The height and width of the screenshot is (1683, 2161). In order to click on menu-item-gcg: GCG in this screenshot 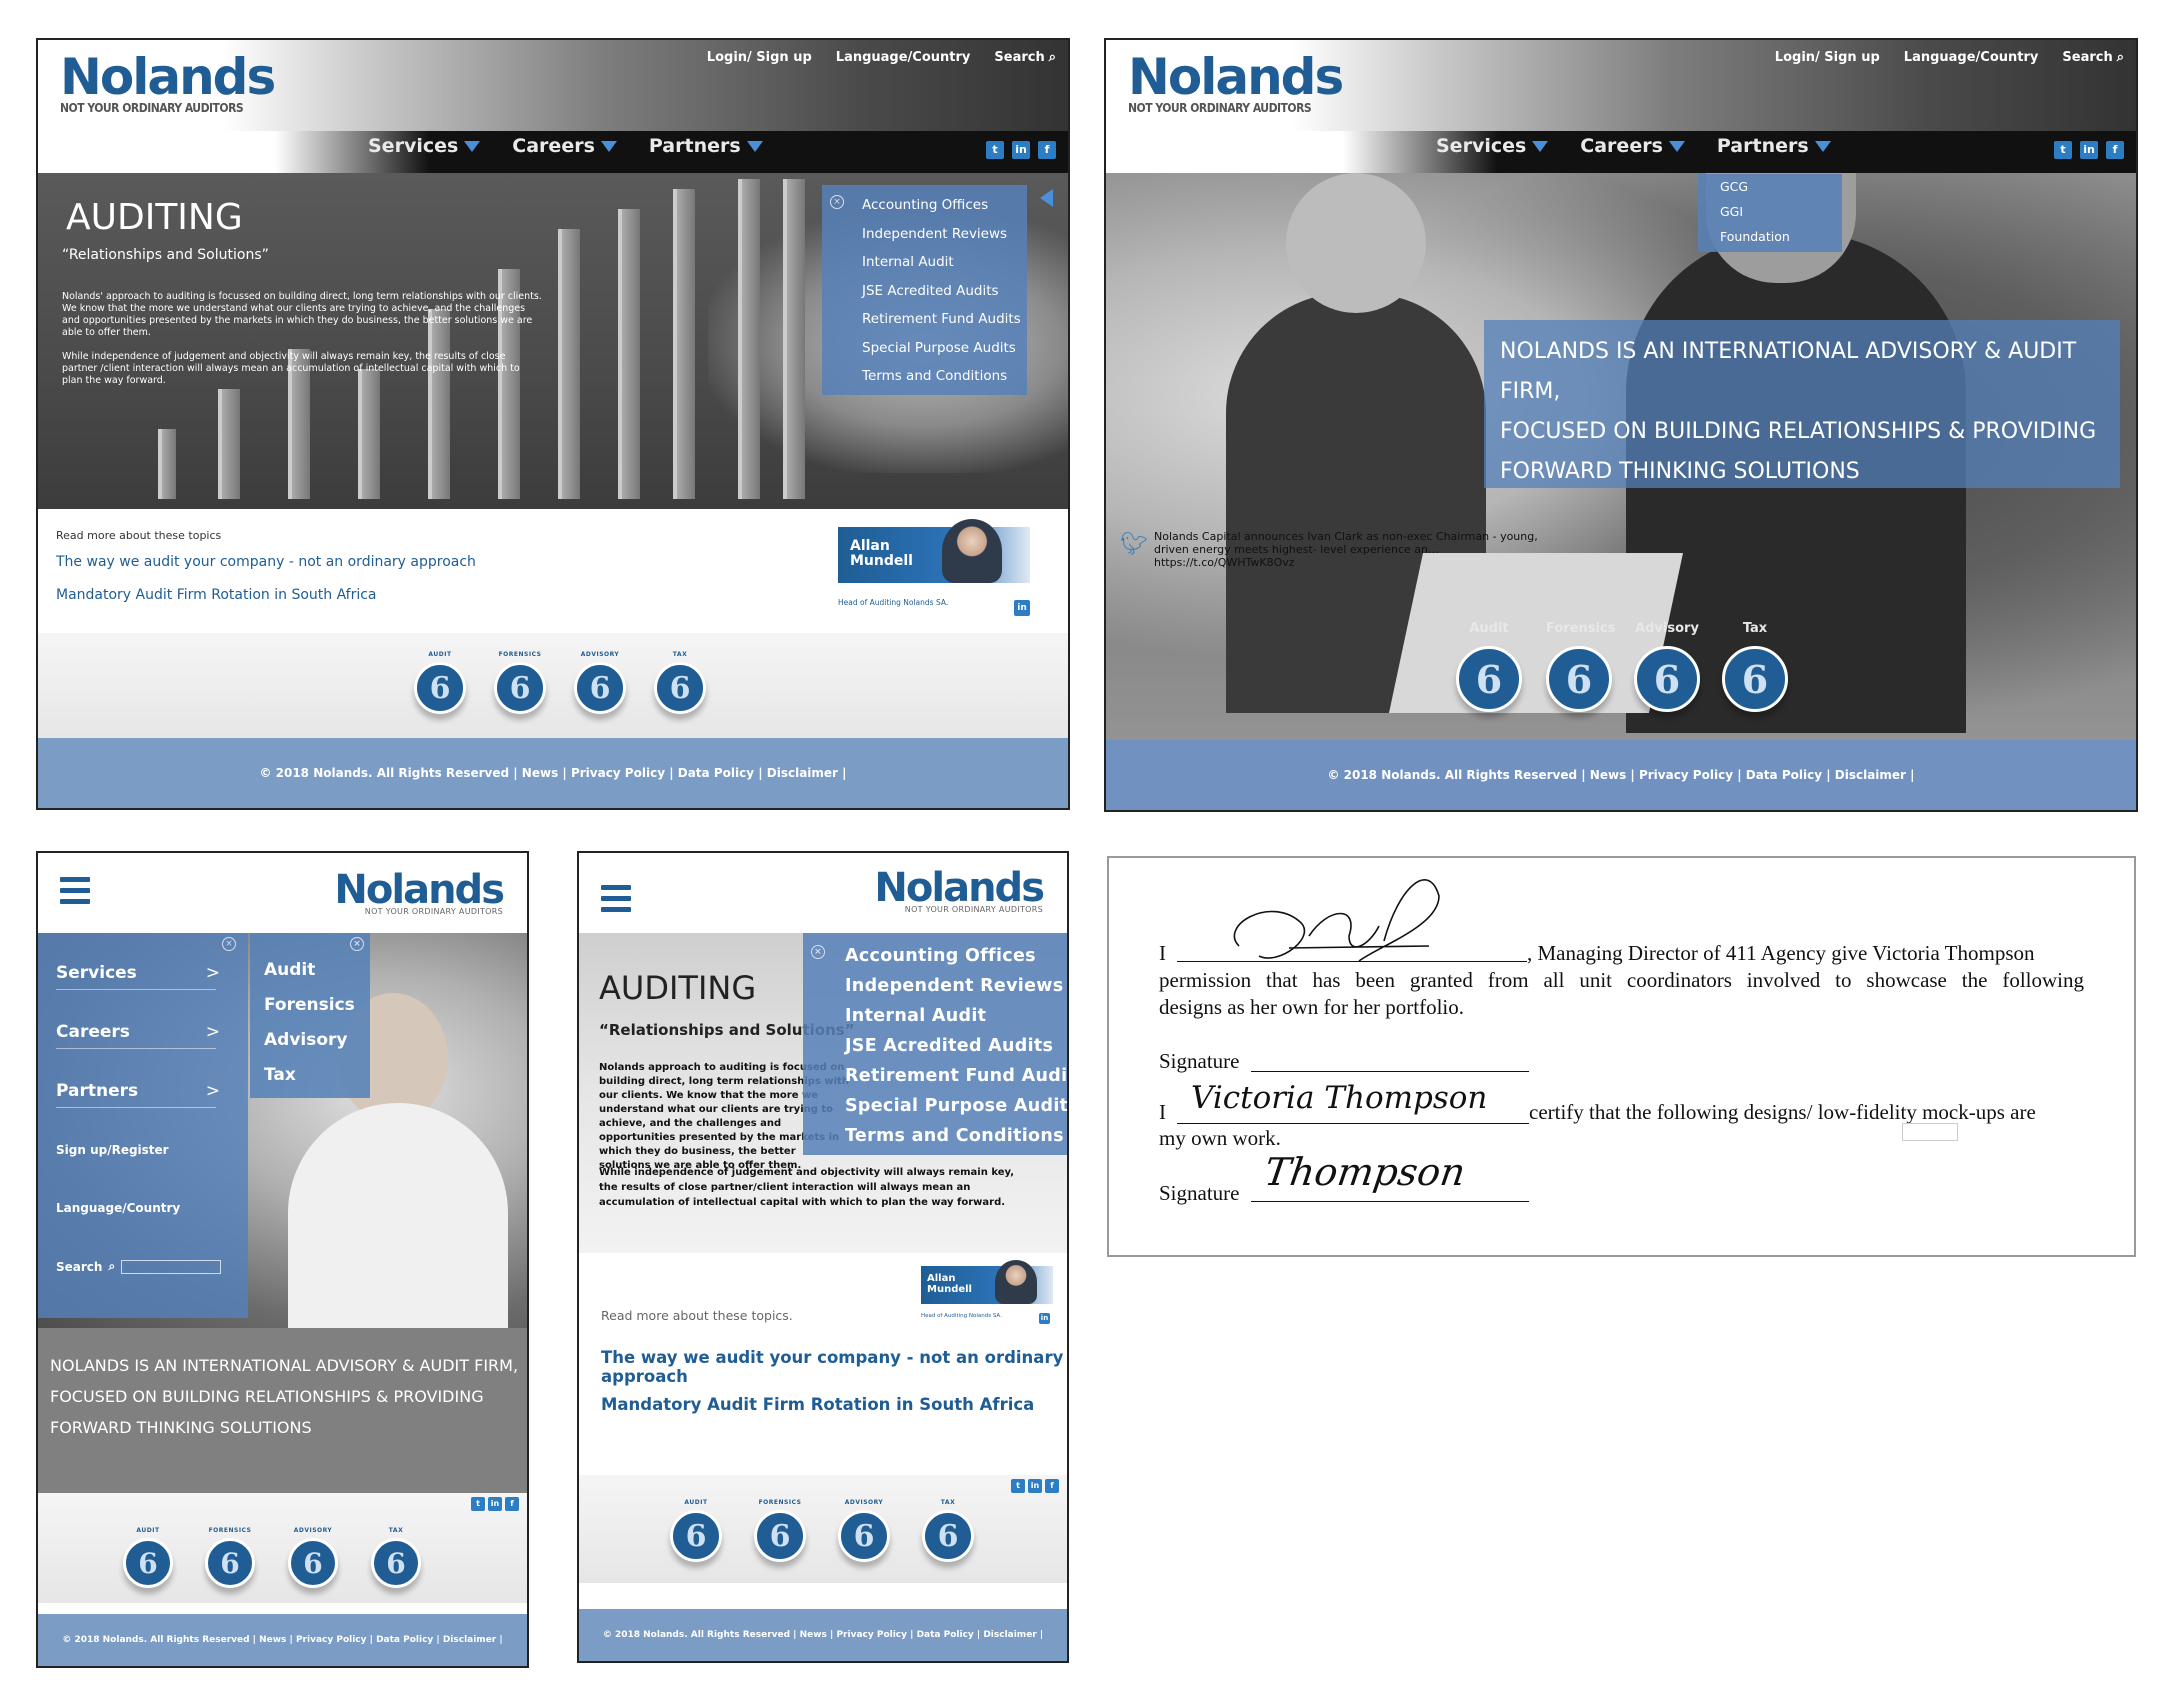, I will do `click(1781, 186)`.